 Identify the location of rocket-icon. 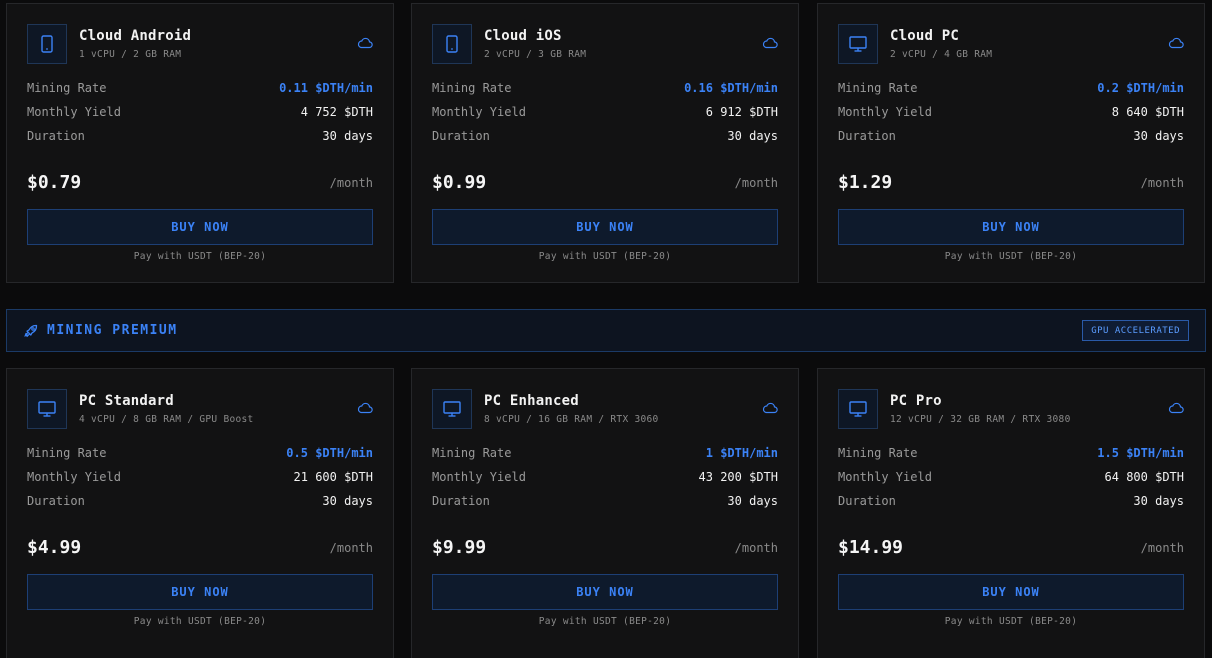
(31, 331).